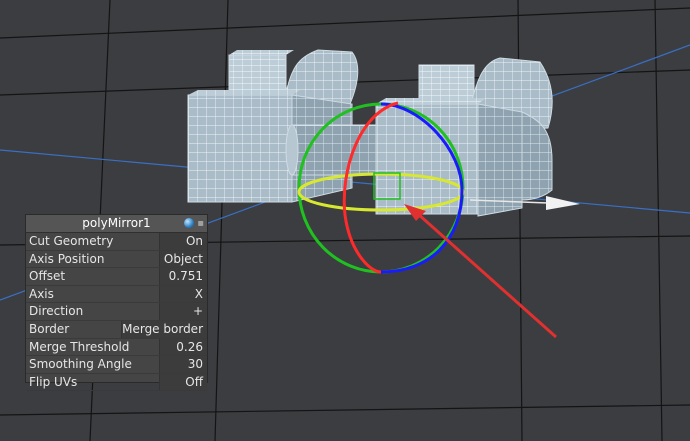  I want to click on attr-row-axis: Axis X, so click(116, 294).